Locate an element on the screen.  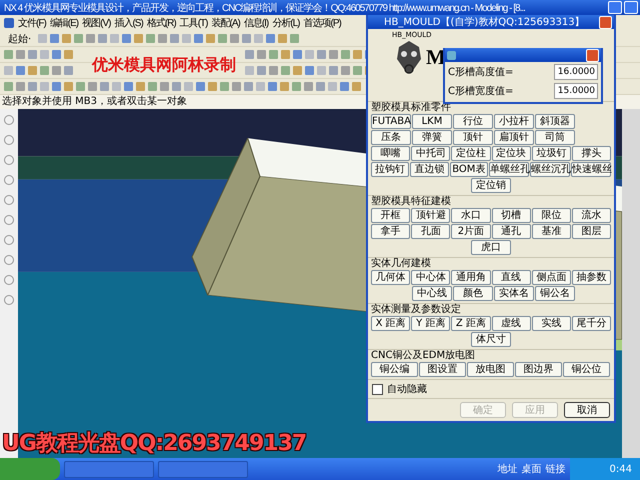
field-label: C形槽宽度值= is located at coordinates (481, 91).